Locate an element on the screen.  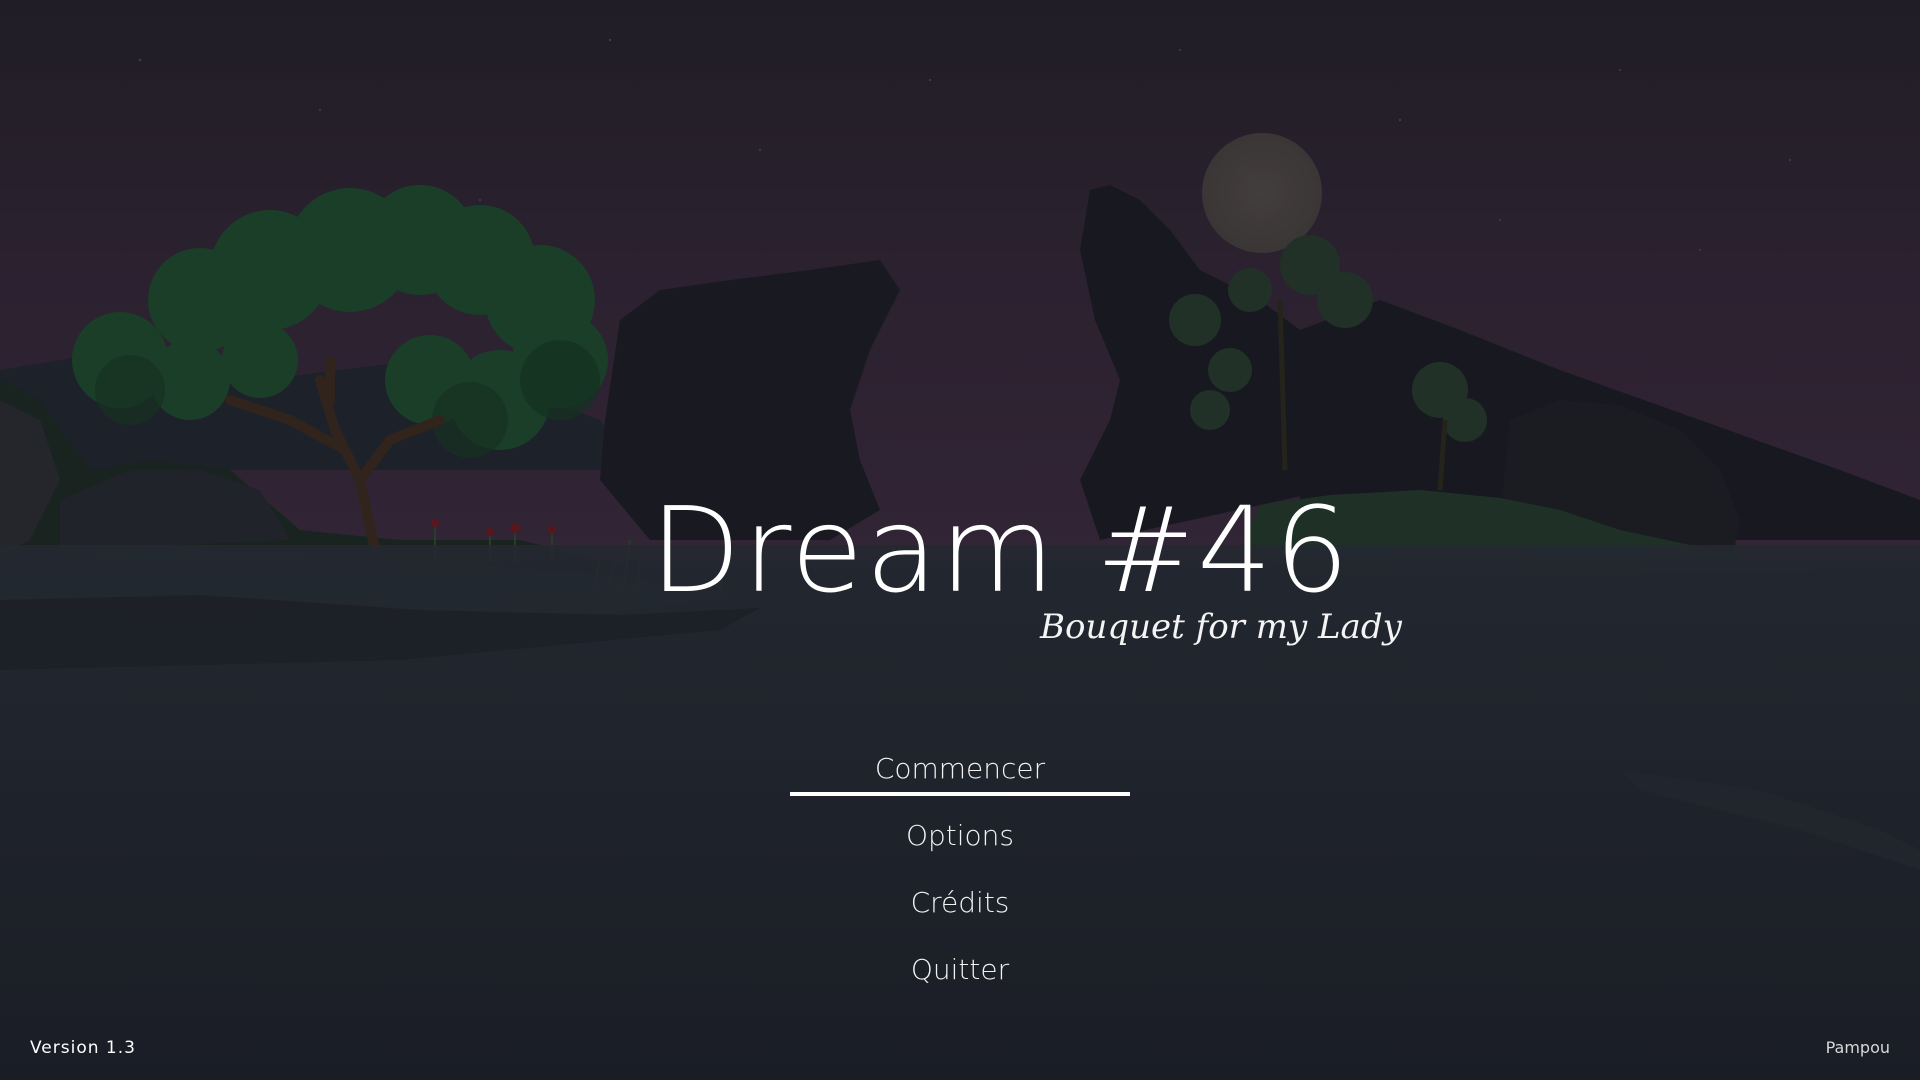
menu-item-commencer: Commencer is located at coordinates (960, 773).